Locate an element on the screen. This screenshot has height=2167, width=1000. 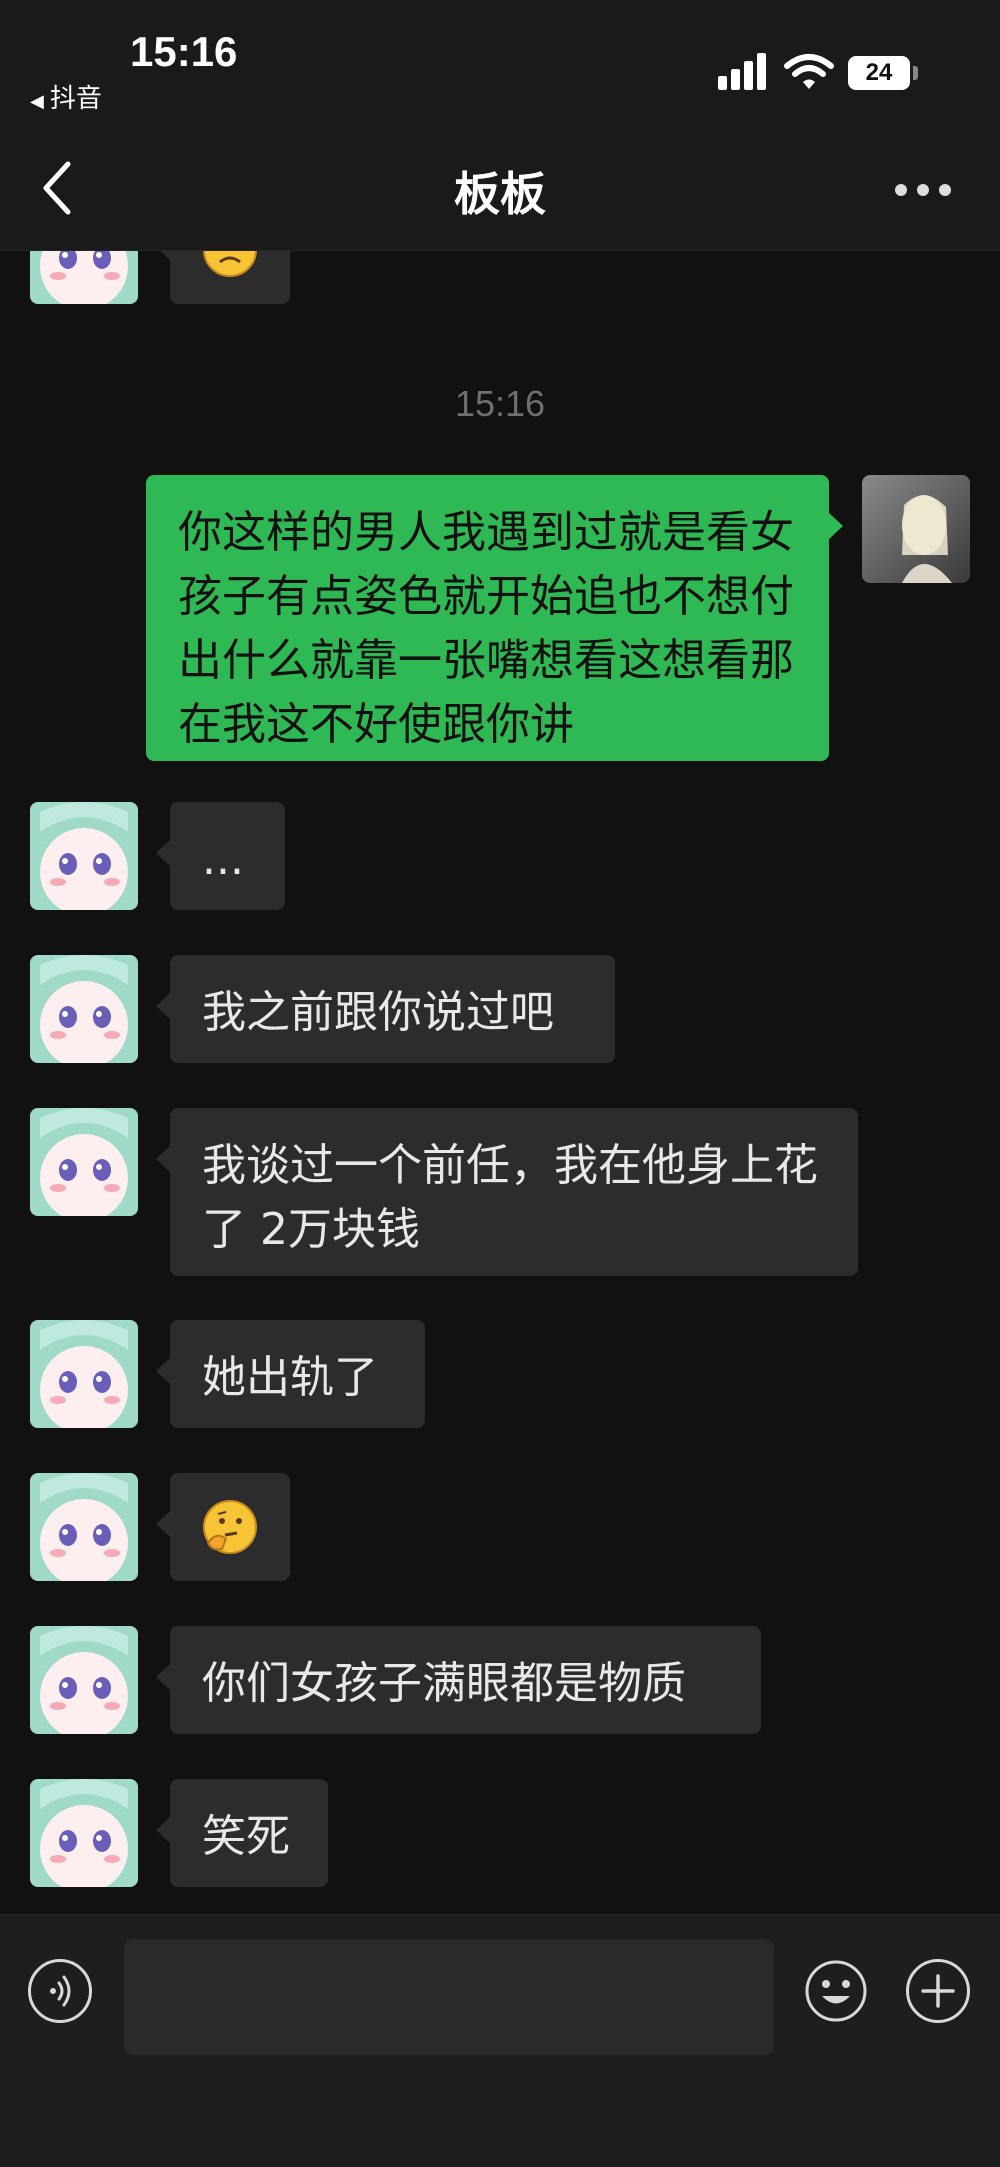
message-row: 我之前跟你说过吧 is located at coordinates (500, 1009).